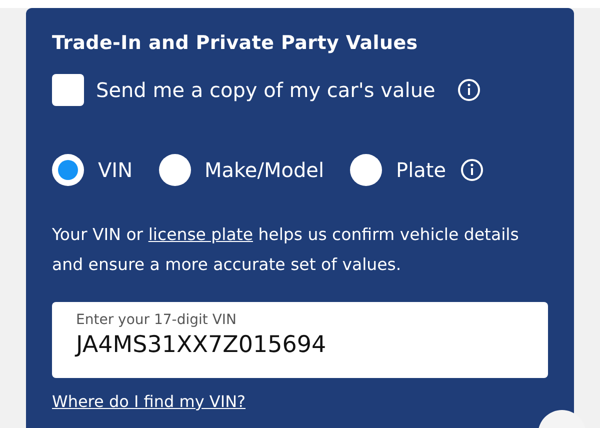 Image resolution: width=600 pixels, height=428 pixels. Describe the element at coordinates (266, 90) in the screenshot. I see `checkbox-label: Send me a copy of my car's value` at that location.